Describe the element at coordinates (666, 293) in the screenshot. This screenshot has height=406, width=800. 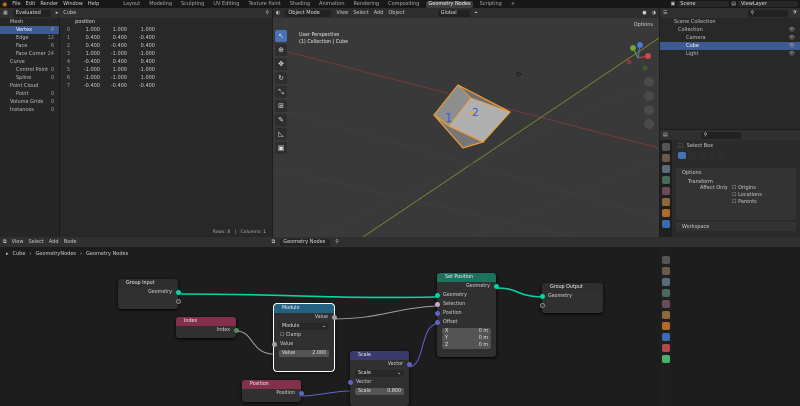
I see `view-layer-tab-icon` at that location.